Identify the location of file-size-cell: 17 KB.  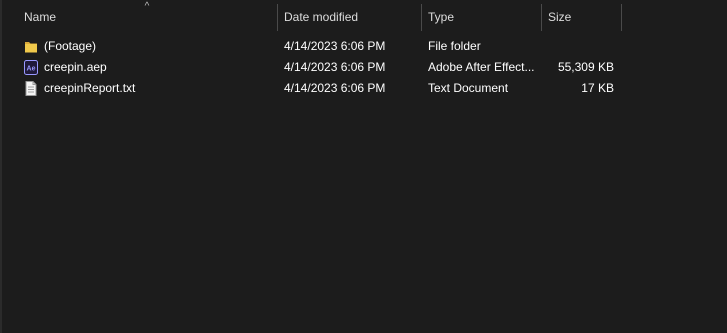
(597, 88).